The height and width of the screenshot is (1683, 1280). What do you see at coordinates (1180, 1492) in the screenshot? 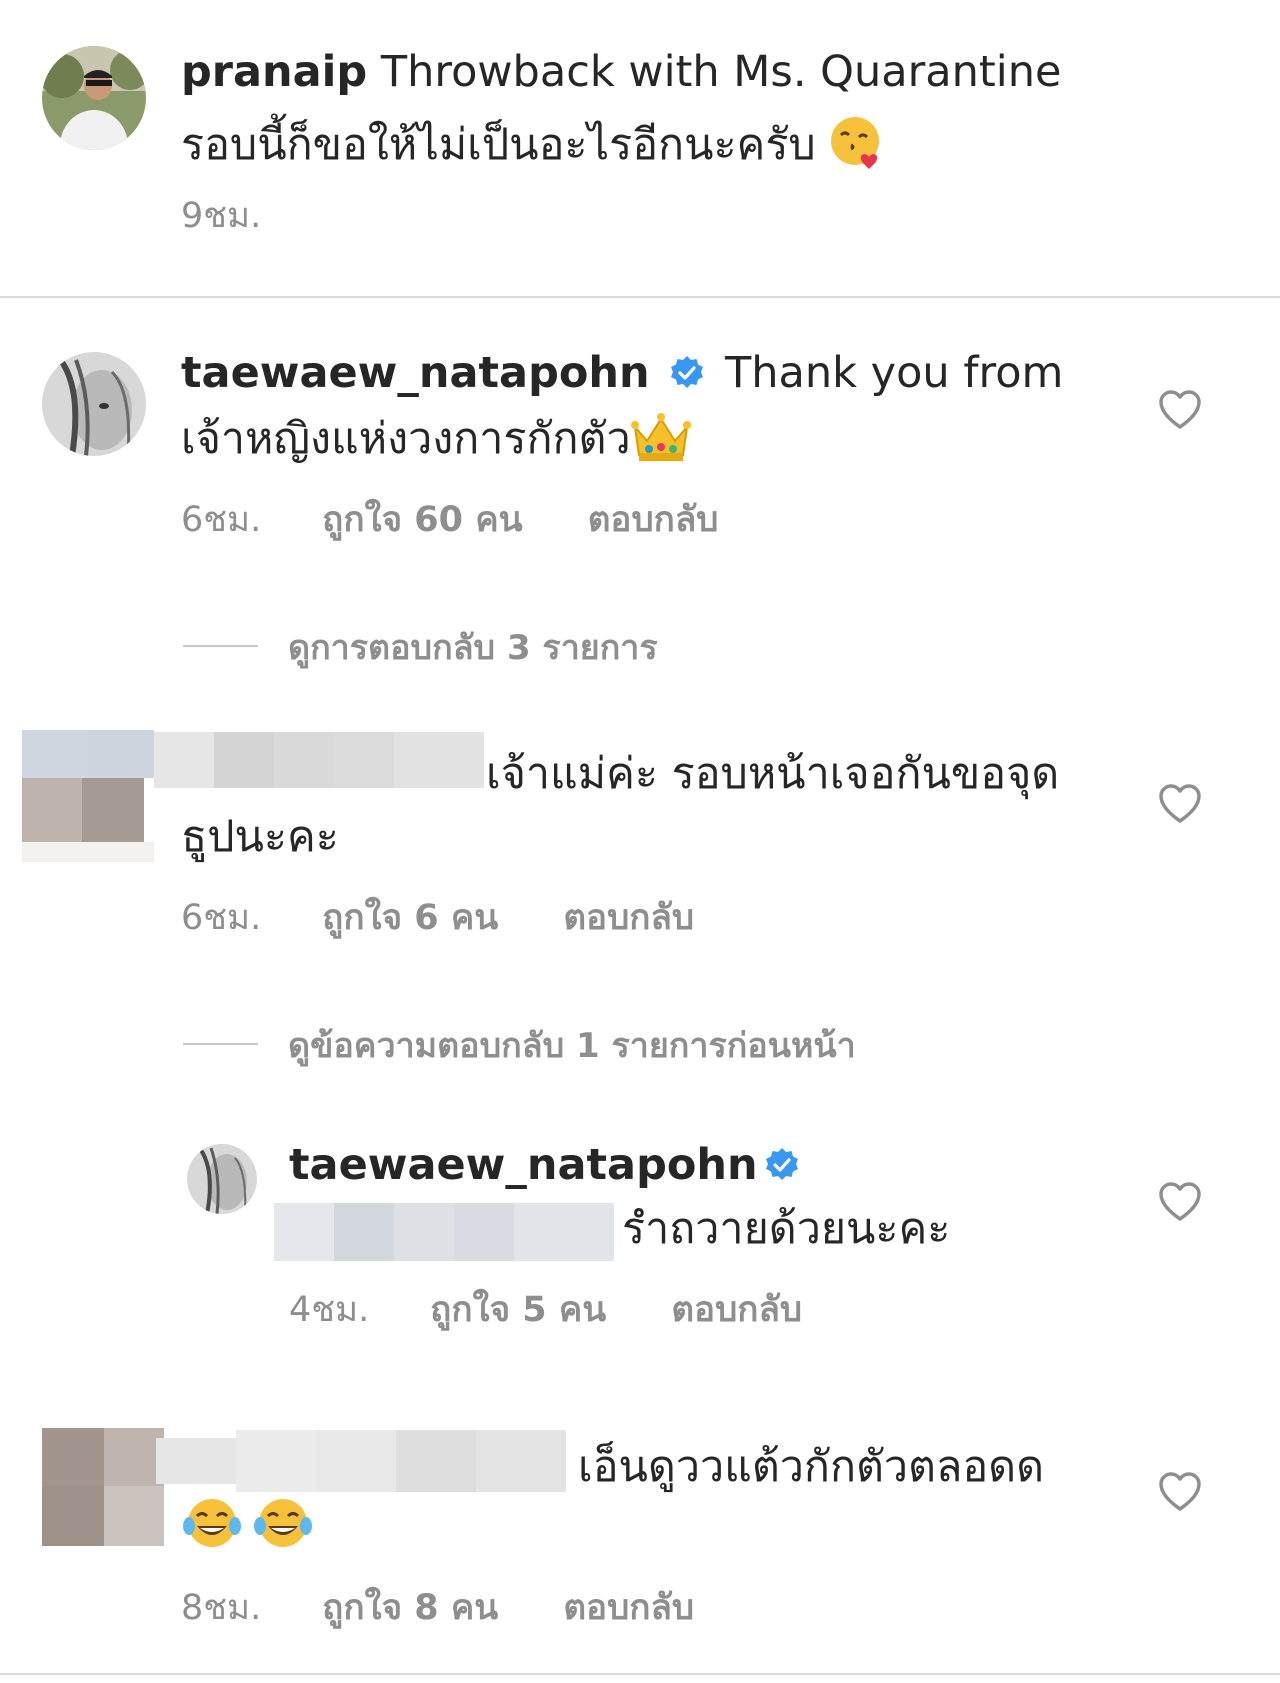
I see `comment3-like-heart-icon` at bounding box center [1180, 1492].